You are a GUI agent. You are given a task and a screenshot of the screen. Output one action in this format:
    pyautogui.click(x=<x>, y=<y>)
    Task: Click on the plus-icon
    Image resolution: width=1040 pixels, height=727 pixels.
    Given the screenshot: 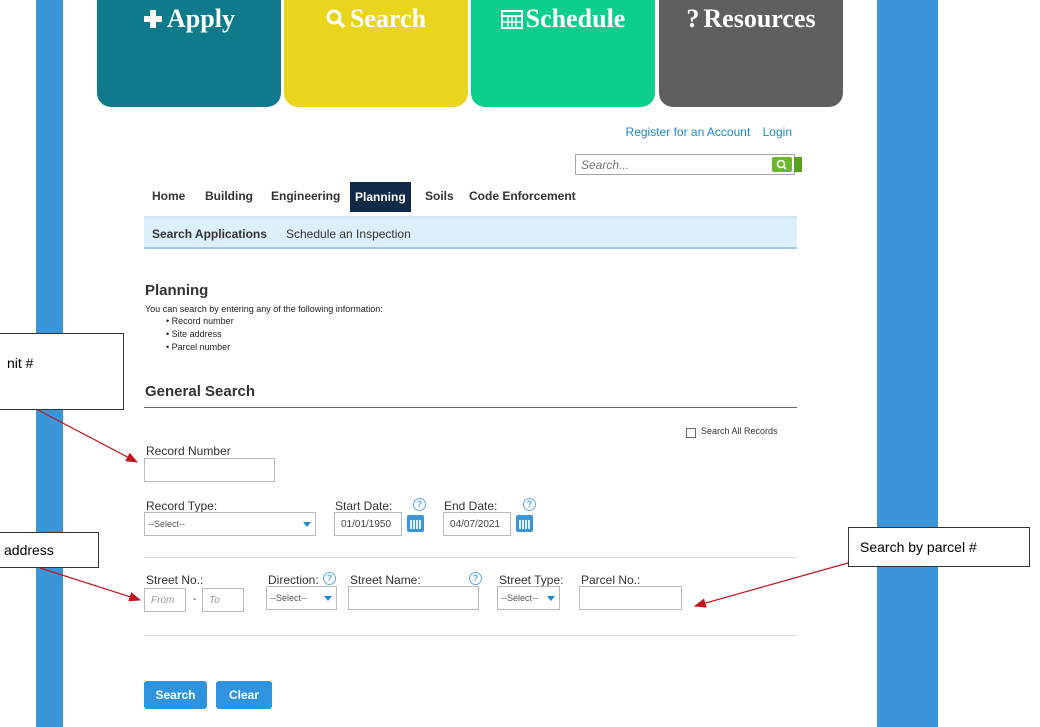 What is the action you would take?
    pyautogui.click(x=153, y=19)
    